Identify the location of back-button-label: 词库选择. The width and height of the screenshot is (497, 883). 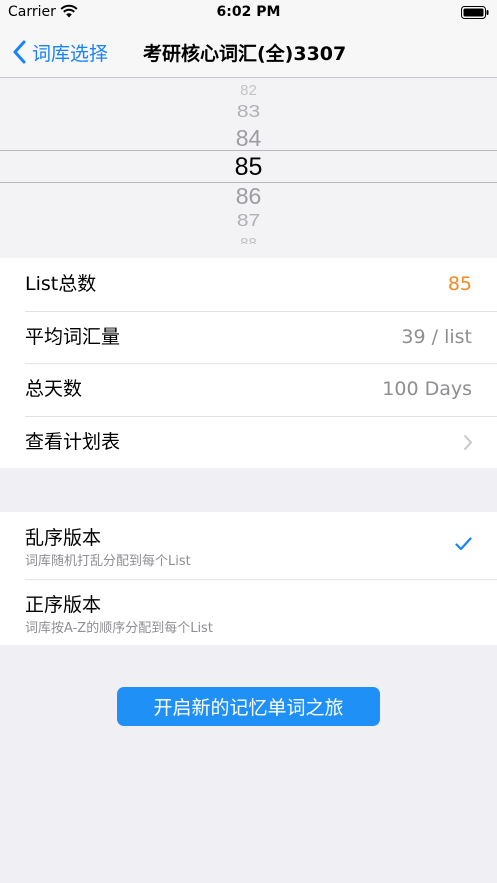
(70, 53).